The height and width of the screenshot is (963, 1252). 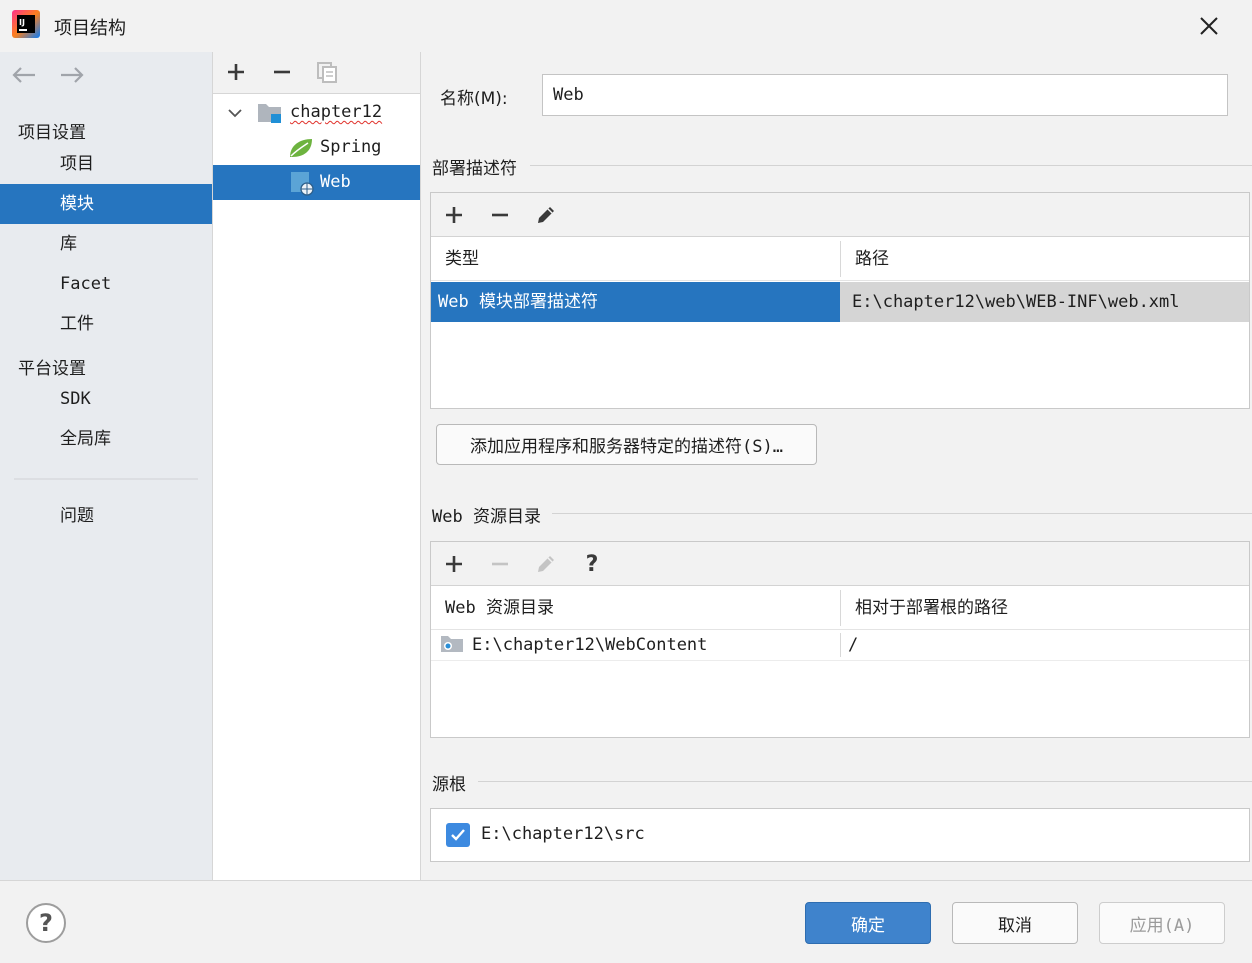 I want to click on title-bar: IJ 项目结构, so click(x=626, y=26).